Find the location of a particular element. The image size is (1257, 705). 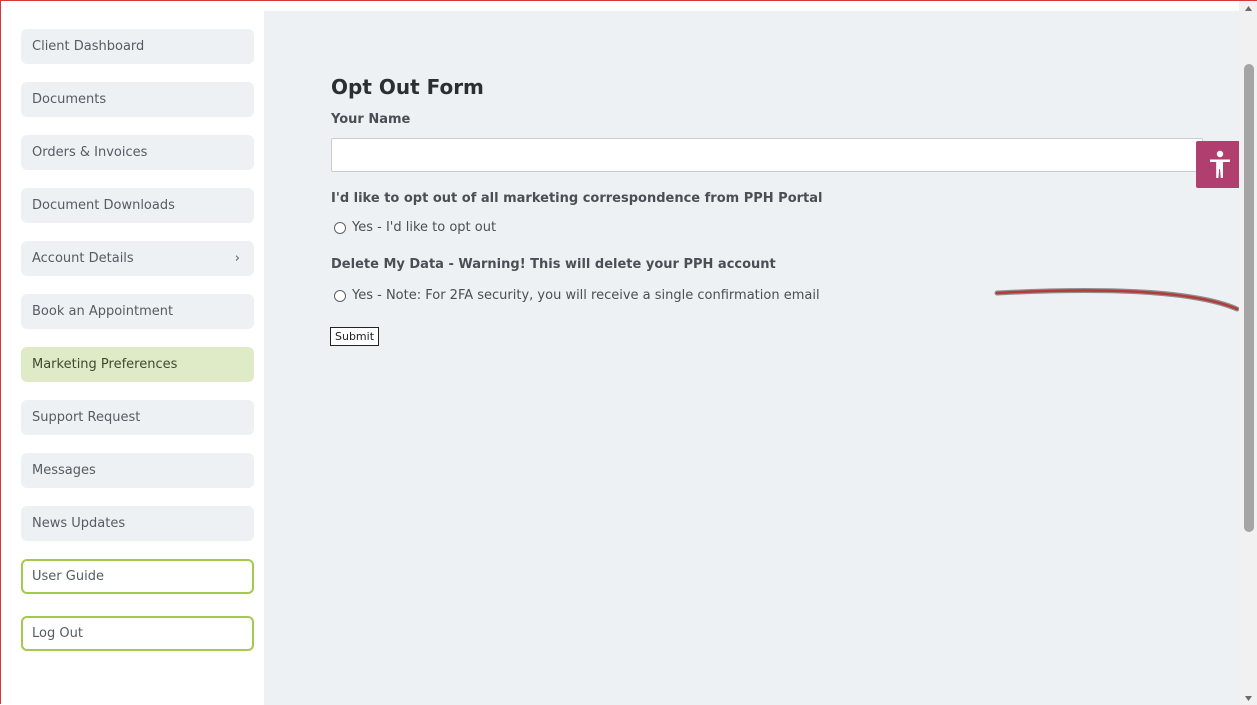

sidebar-item-orders-invoices: Orders & Invoices is located at coordinates (137, 152).